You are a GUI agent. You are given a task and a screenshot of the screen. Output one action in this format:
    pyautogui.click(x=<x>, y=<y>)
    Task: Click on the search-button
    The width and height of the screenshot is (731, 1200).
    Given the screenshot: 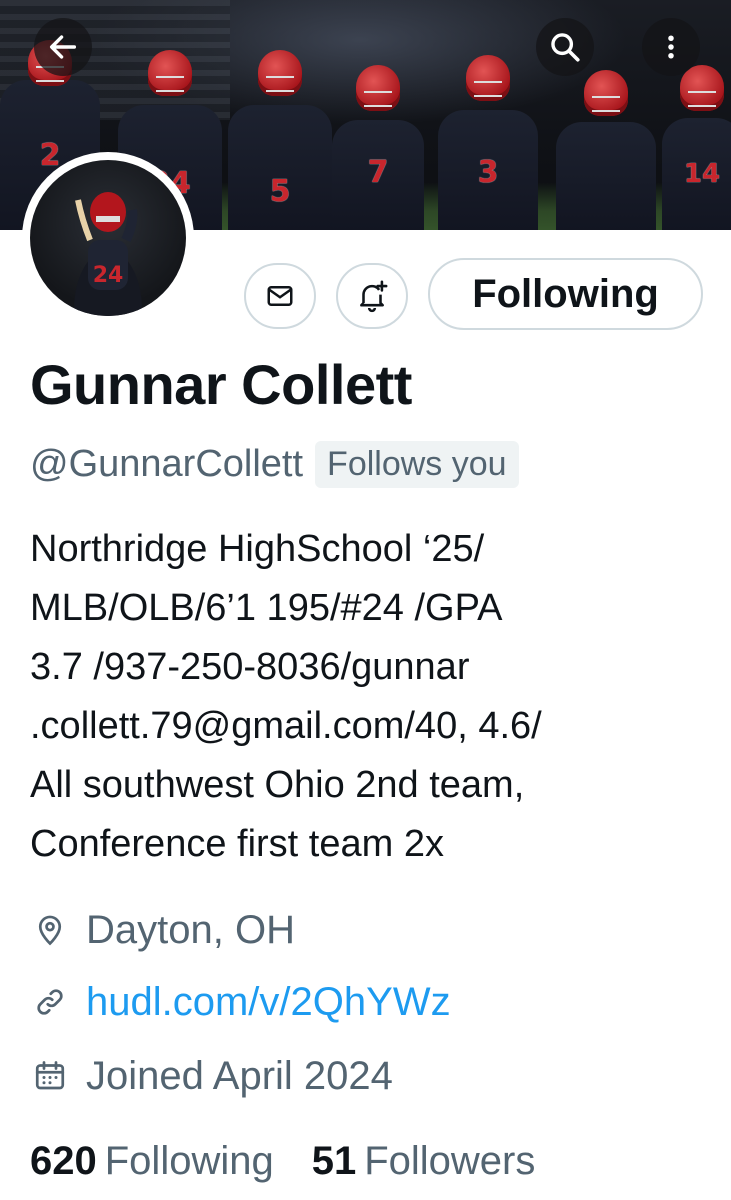 What is the action you would take?
    pyautogui.click(x=565, y=47)
    